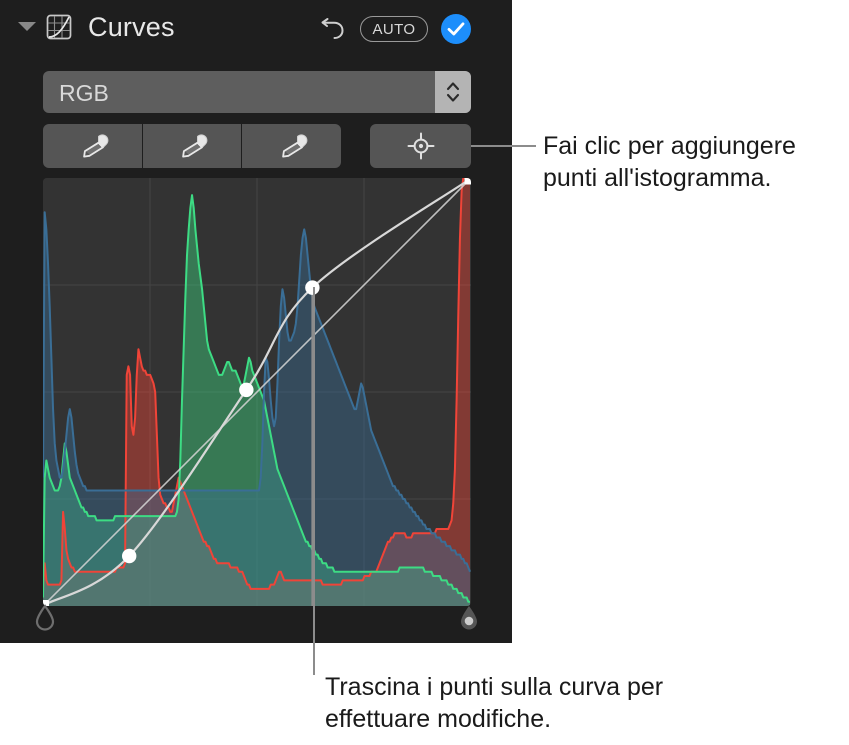 Image resolution: width=849 pixels, height=745 pixels. I want to click on disclosure-triangle-icon, so click(27, 26).